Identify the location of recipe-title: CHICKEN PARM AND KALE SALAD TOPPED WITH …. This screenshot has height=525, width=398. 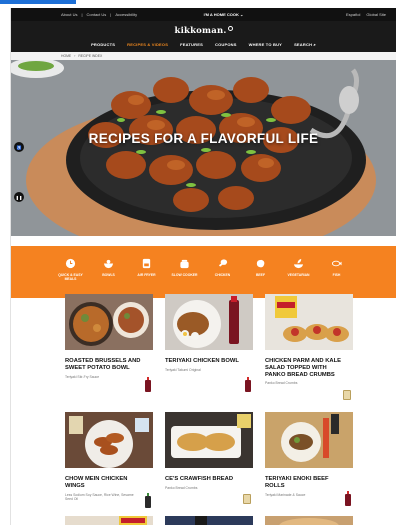
(306, 368).